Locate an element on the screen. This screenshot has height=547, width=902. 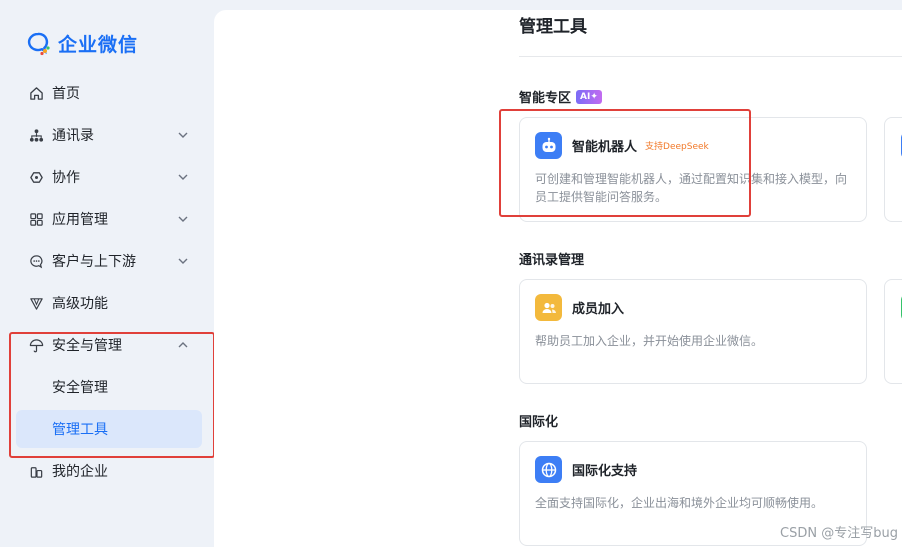
premium-icon is located at coordinates (36, 303).